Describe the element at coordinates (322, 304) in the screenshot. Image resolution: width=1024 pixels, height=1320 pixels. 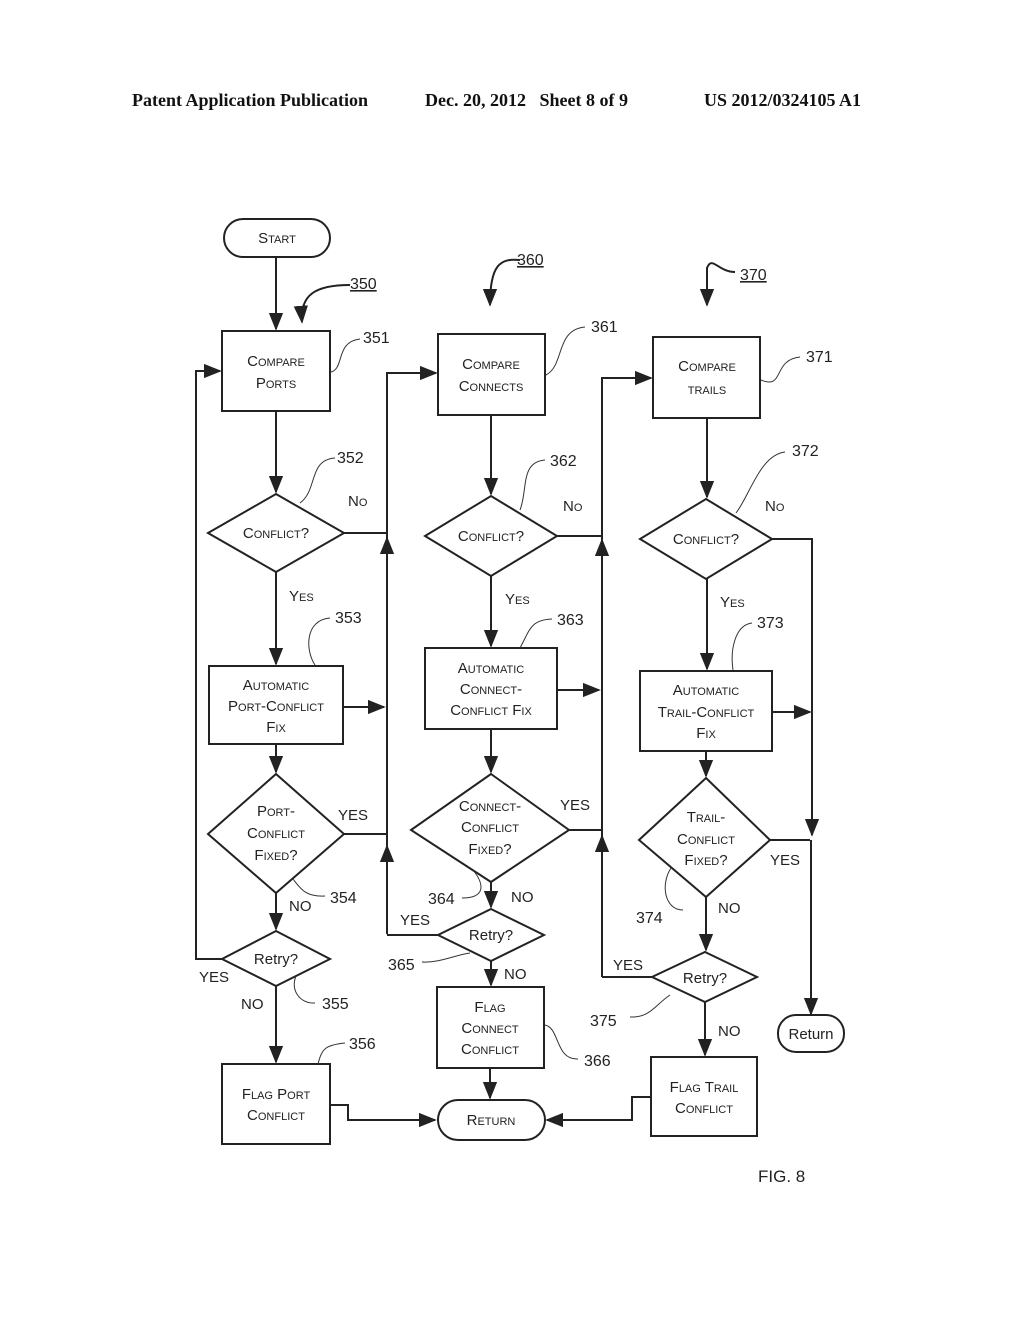
I see `flow-ref-350-arrow` at that location.